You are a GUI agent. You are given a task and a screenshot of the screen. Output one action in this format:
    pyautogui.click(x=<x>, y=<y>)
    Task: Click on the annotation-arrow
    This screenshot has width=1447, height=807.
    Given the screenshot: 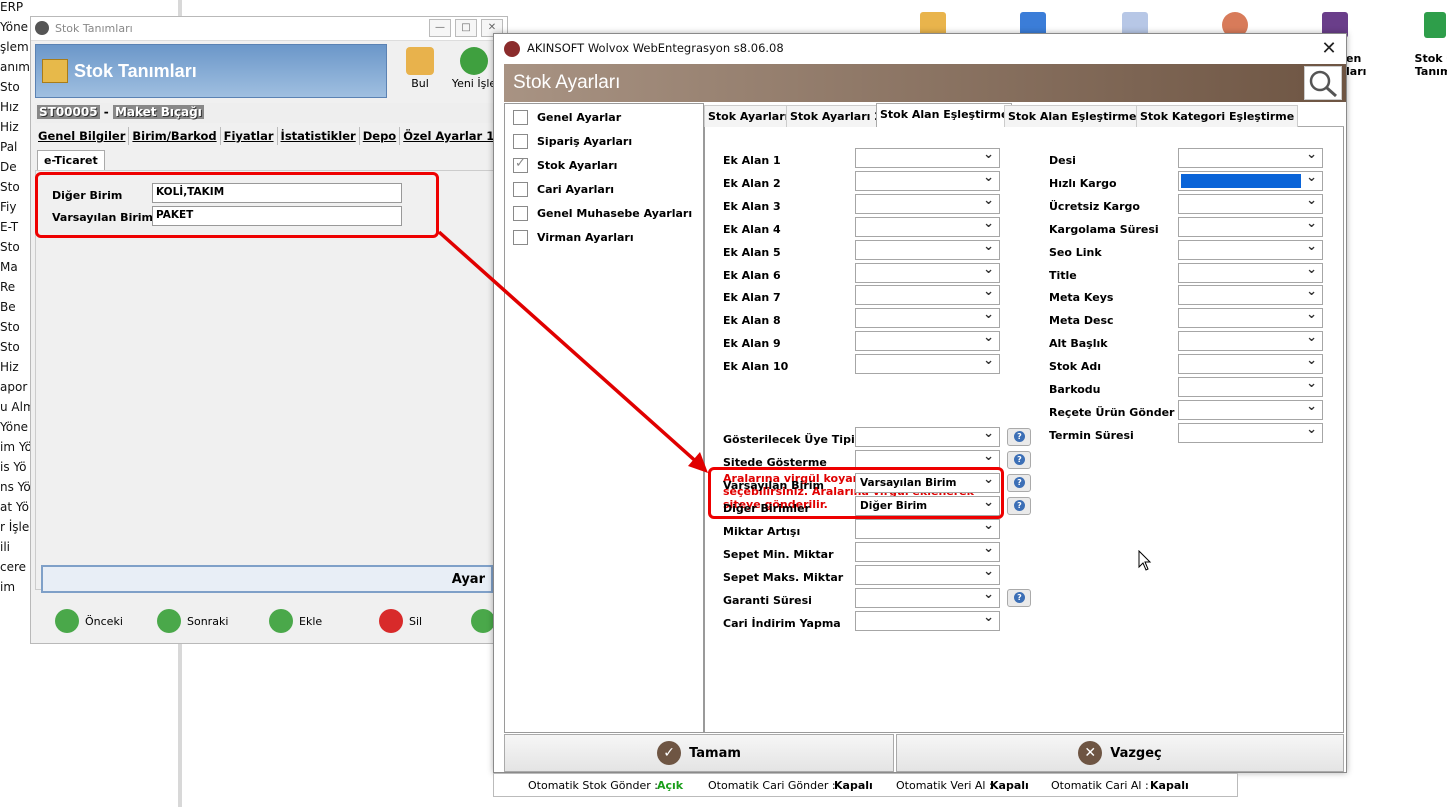 What is the action you would take?
    pyautogui.click(x=572, y=351)
    